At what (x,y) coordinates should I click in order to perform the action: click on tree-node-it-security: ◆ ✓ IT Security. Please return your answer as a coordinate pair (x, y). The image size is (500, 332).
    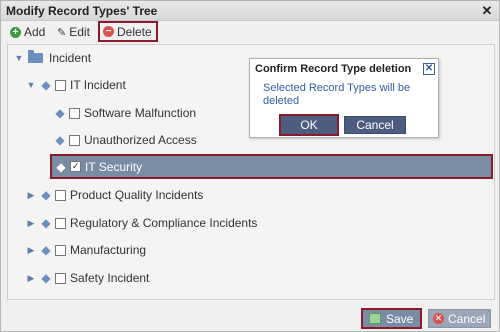
    Looking at the image, I should click on (271, 166).